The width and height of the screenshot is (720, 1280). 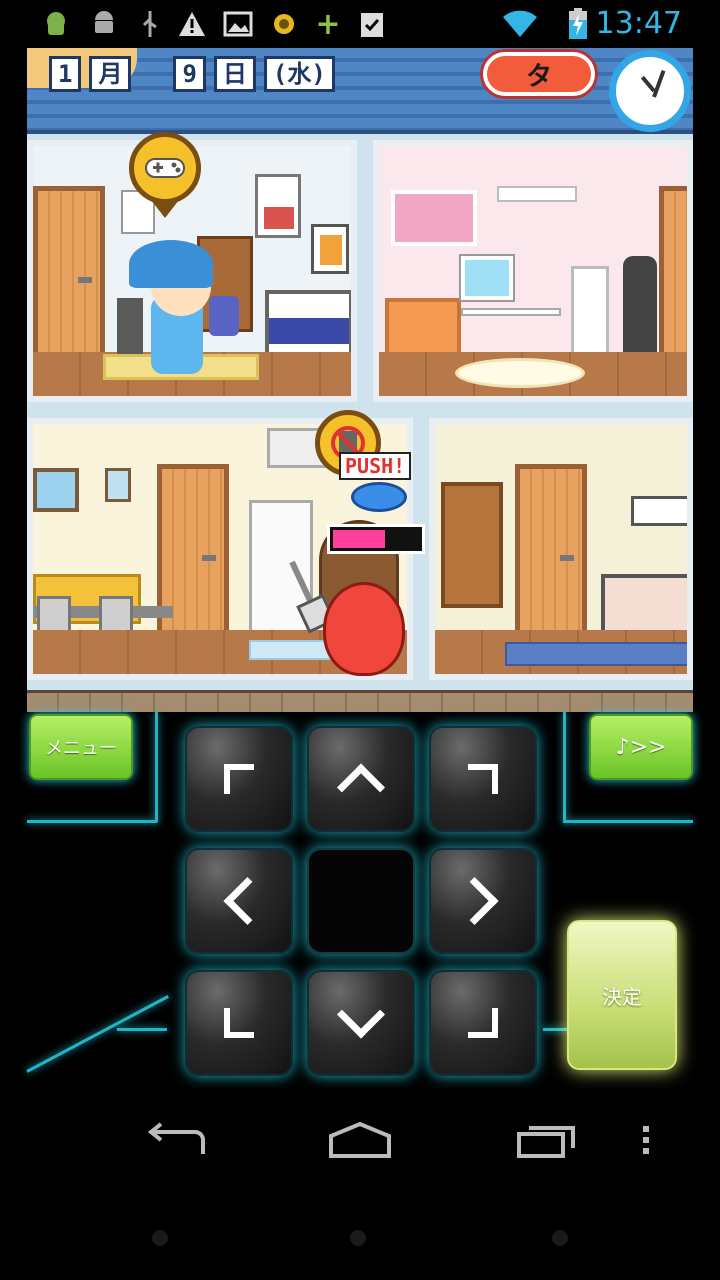 I want to click on date-day-unit: 日, so click(x=234, y=74).